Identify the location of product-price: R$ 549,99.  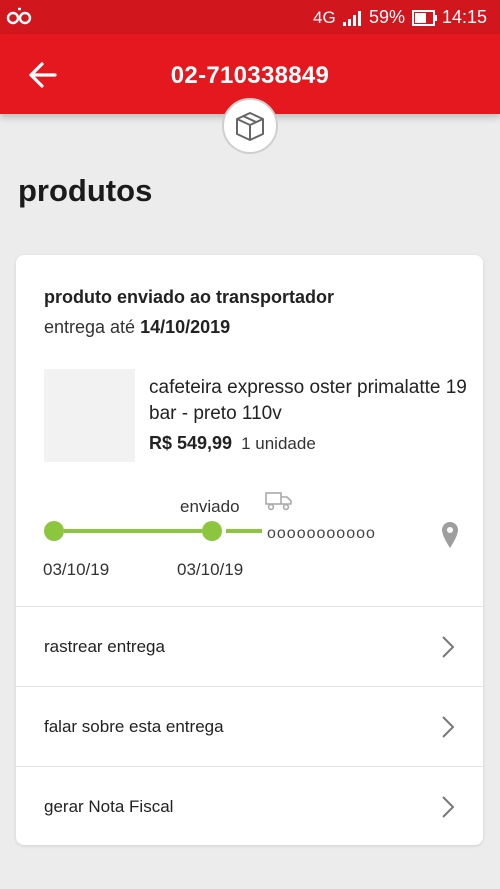
(191, 443).